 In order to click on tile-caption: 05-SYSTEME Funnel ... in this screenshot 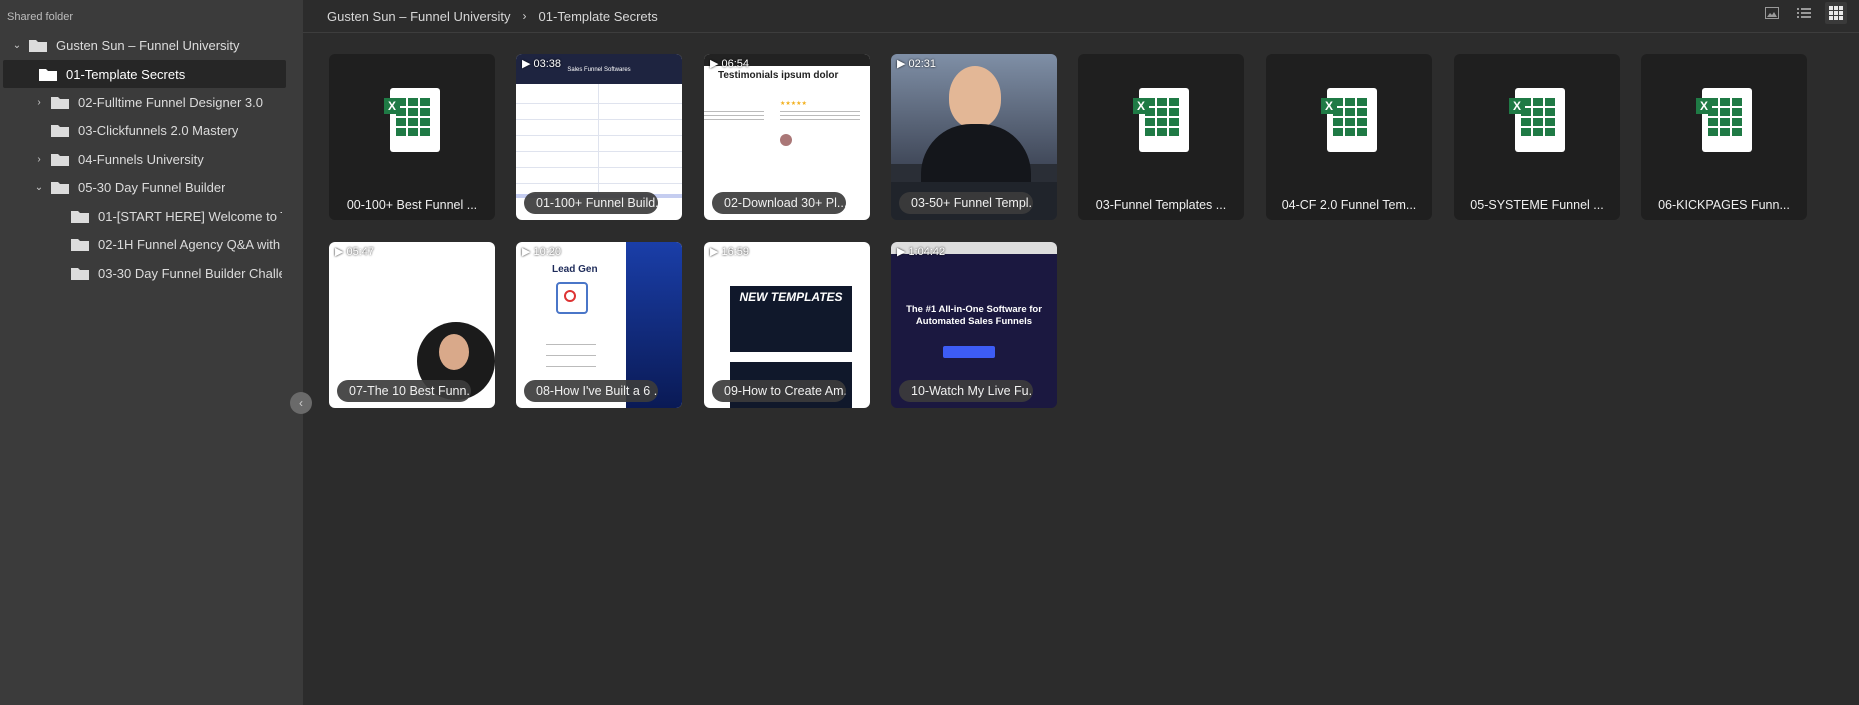, I will do `click(1537, 205)`.